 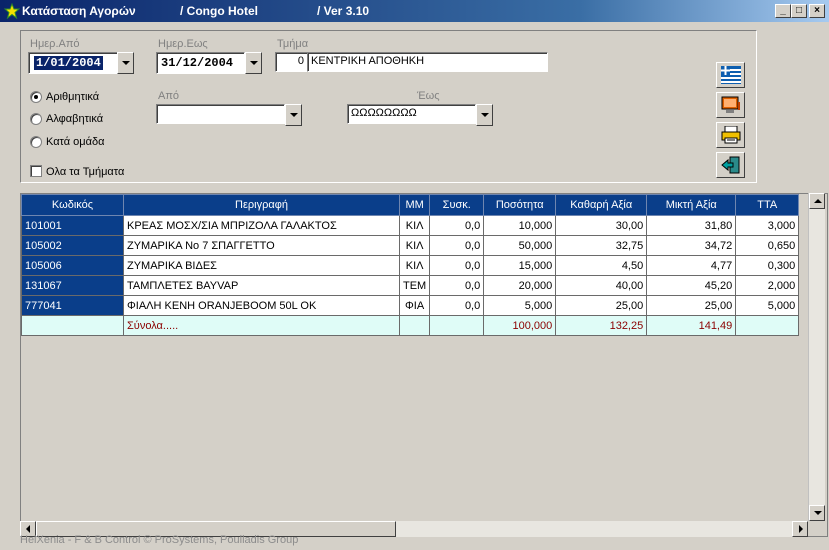 I want to click on date-to-label: Ημερ.Εως, so click(x=183, y=44).